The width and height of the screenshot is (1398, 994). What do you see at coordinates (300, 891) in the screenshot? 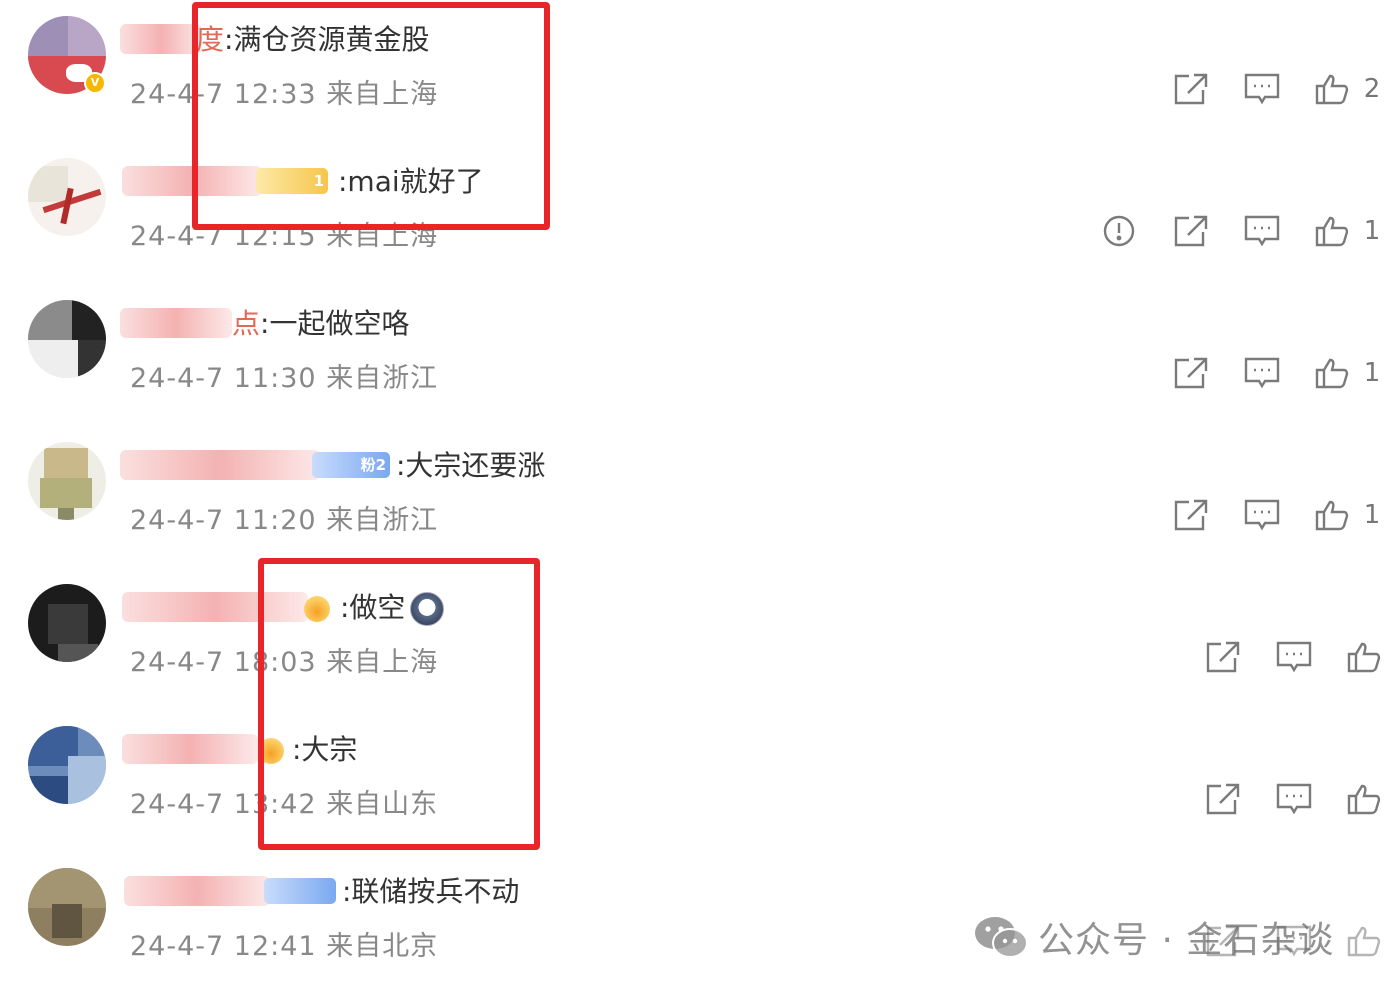
I see `fan-medal` at bounding box center [300, 891].